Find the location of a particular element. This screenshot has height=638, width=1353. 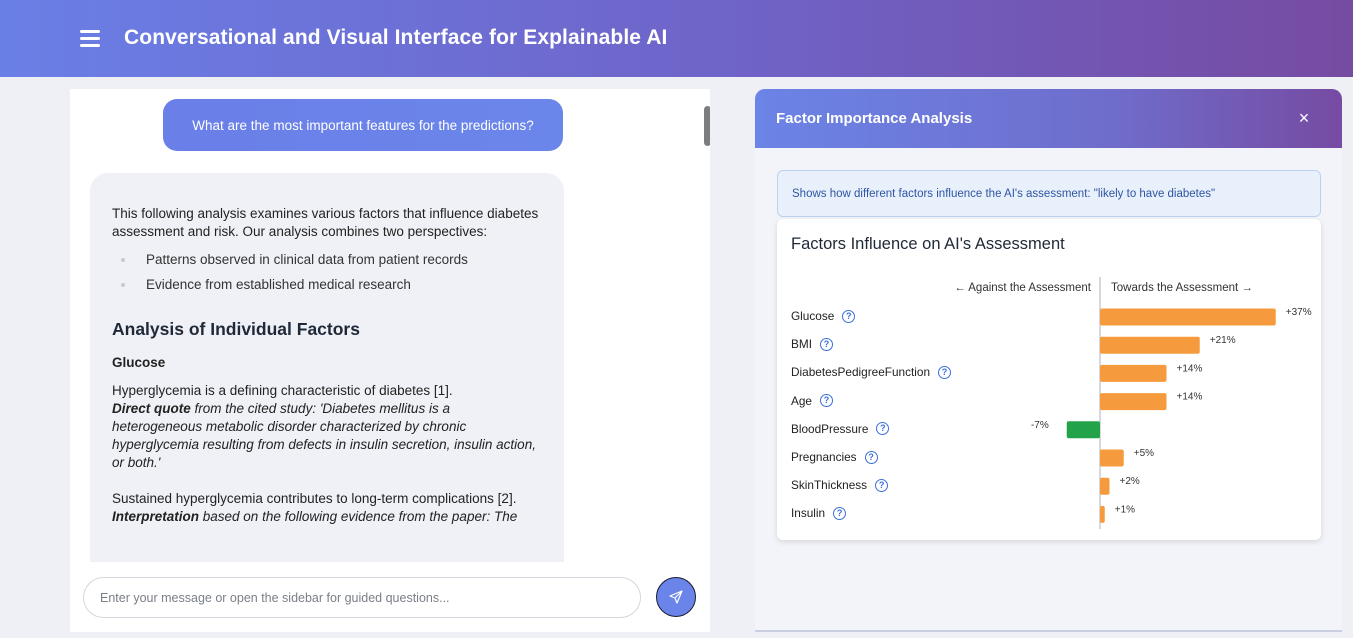

feature-label-bmi: BMI? is located at coordinates (812, 344).